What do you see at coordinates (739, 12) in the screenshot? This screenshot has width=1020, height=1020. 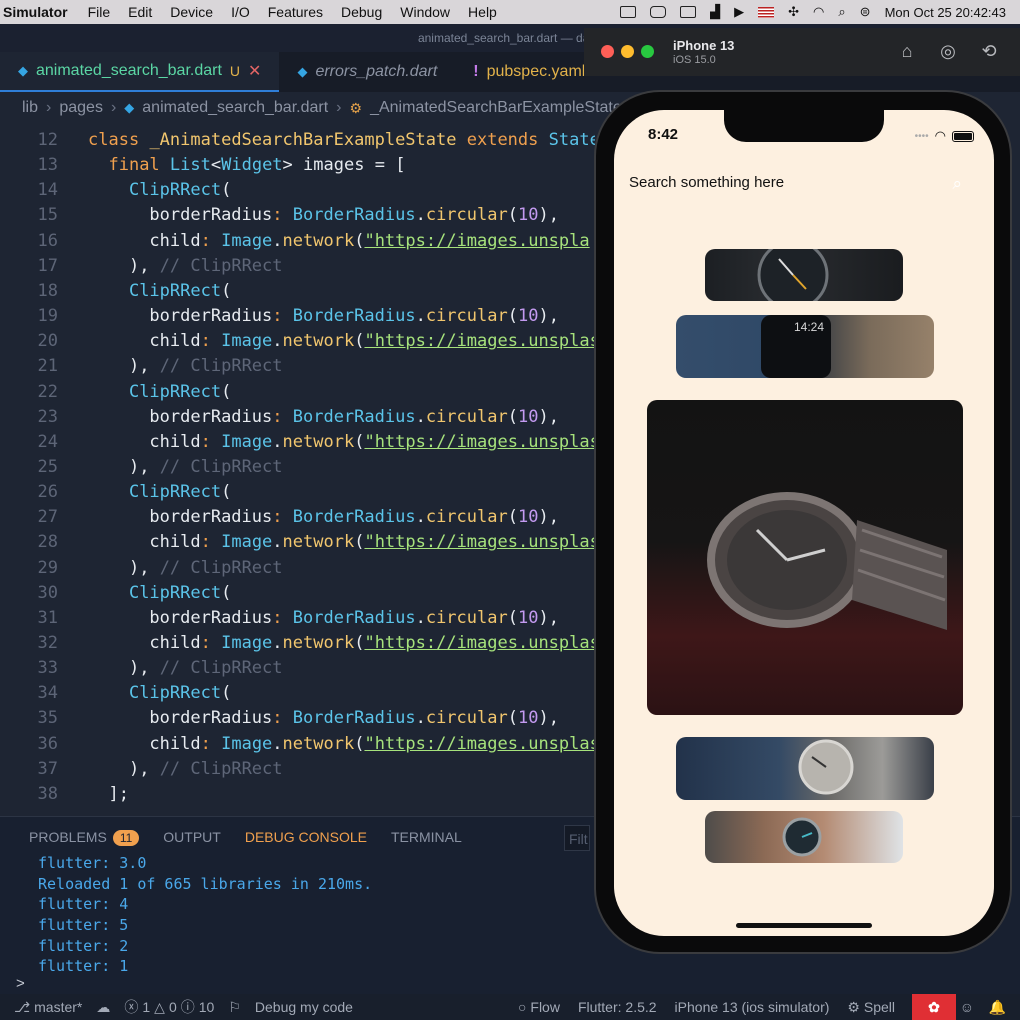 I see `play-icon: ▶` at bounding box center [739, 12].